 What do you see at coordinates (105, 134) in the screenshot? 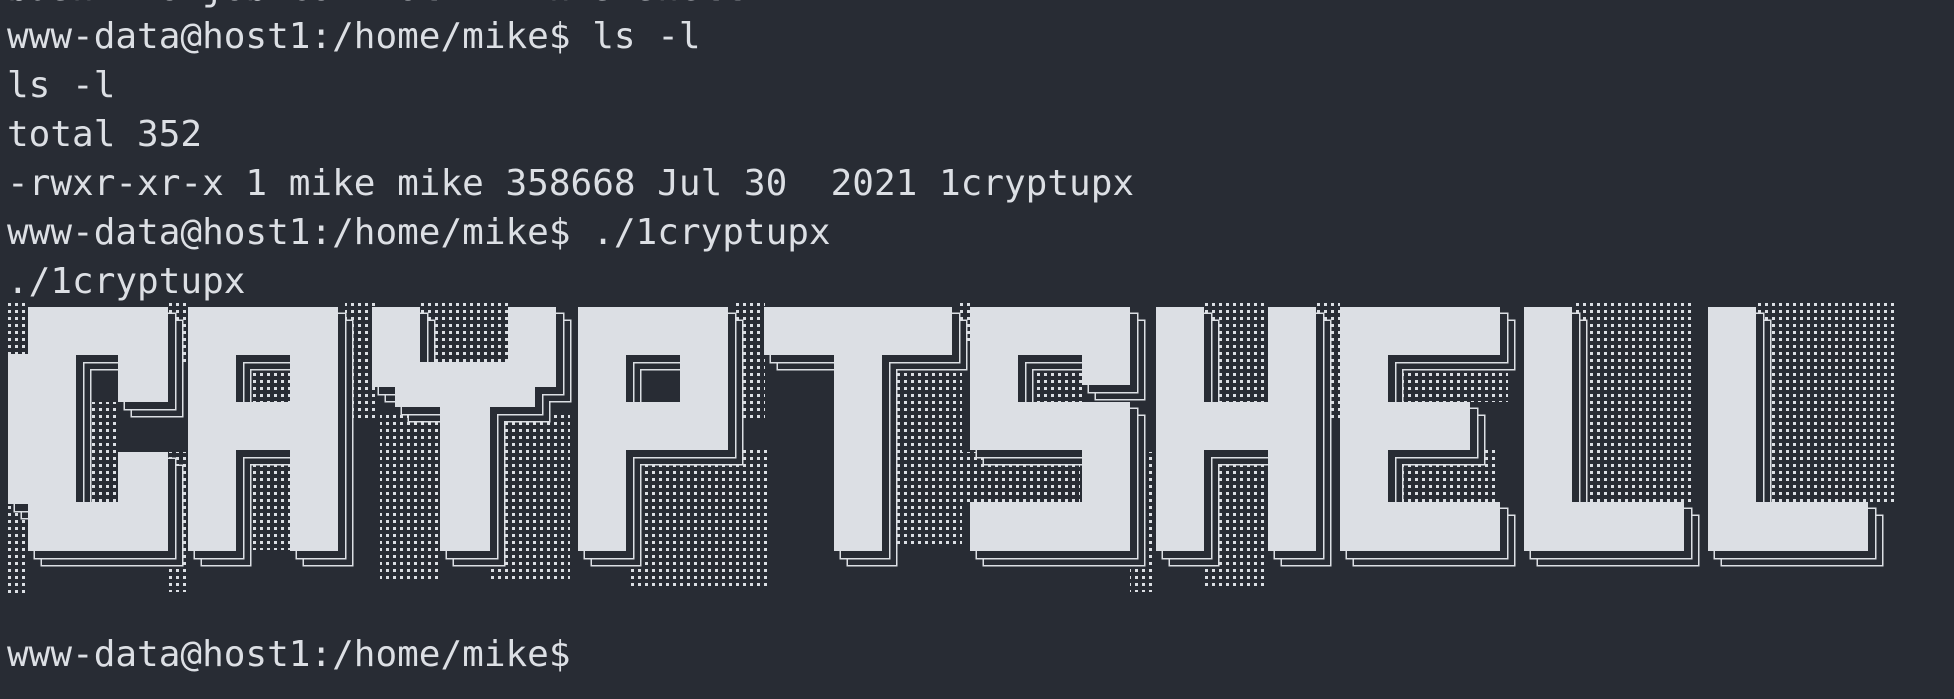
I see `output-total: total 352` at bounding box center [105, 134].